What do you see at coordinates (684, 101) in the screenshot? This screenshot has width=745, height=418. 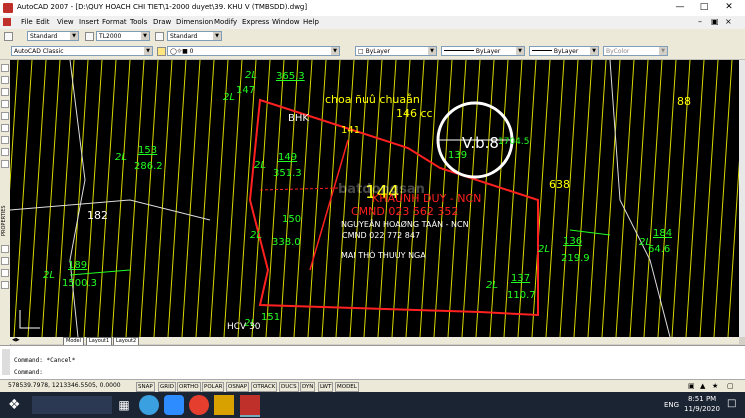 I see `white-number: 88` at bounding box center [684, 101].